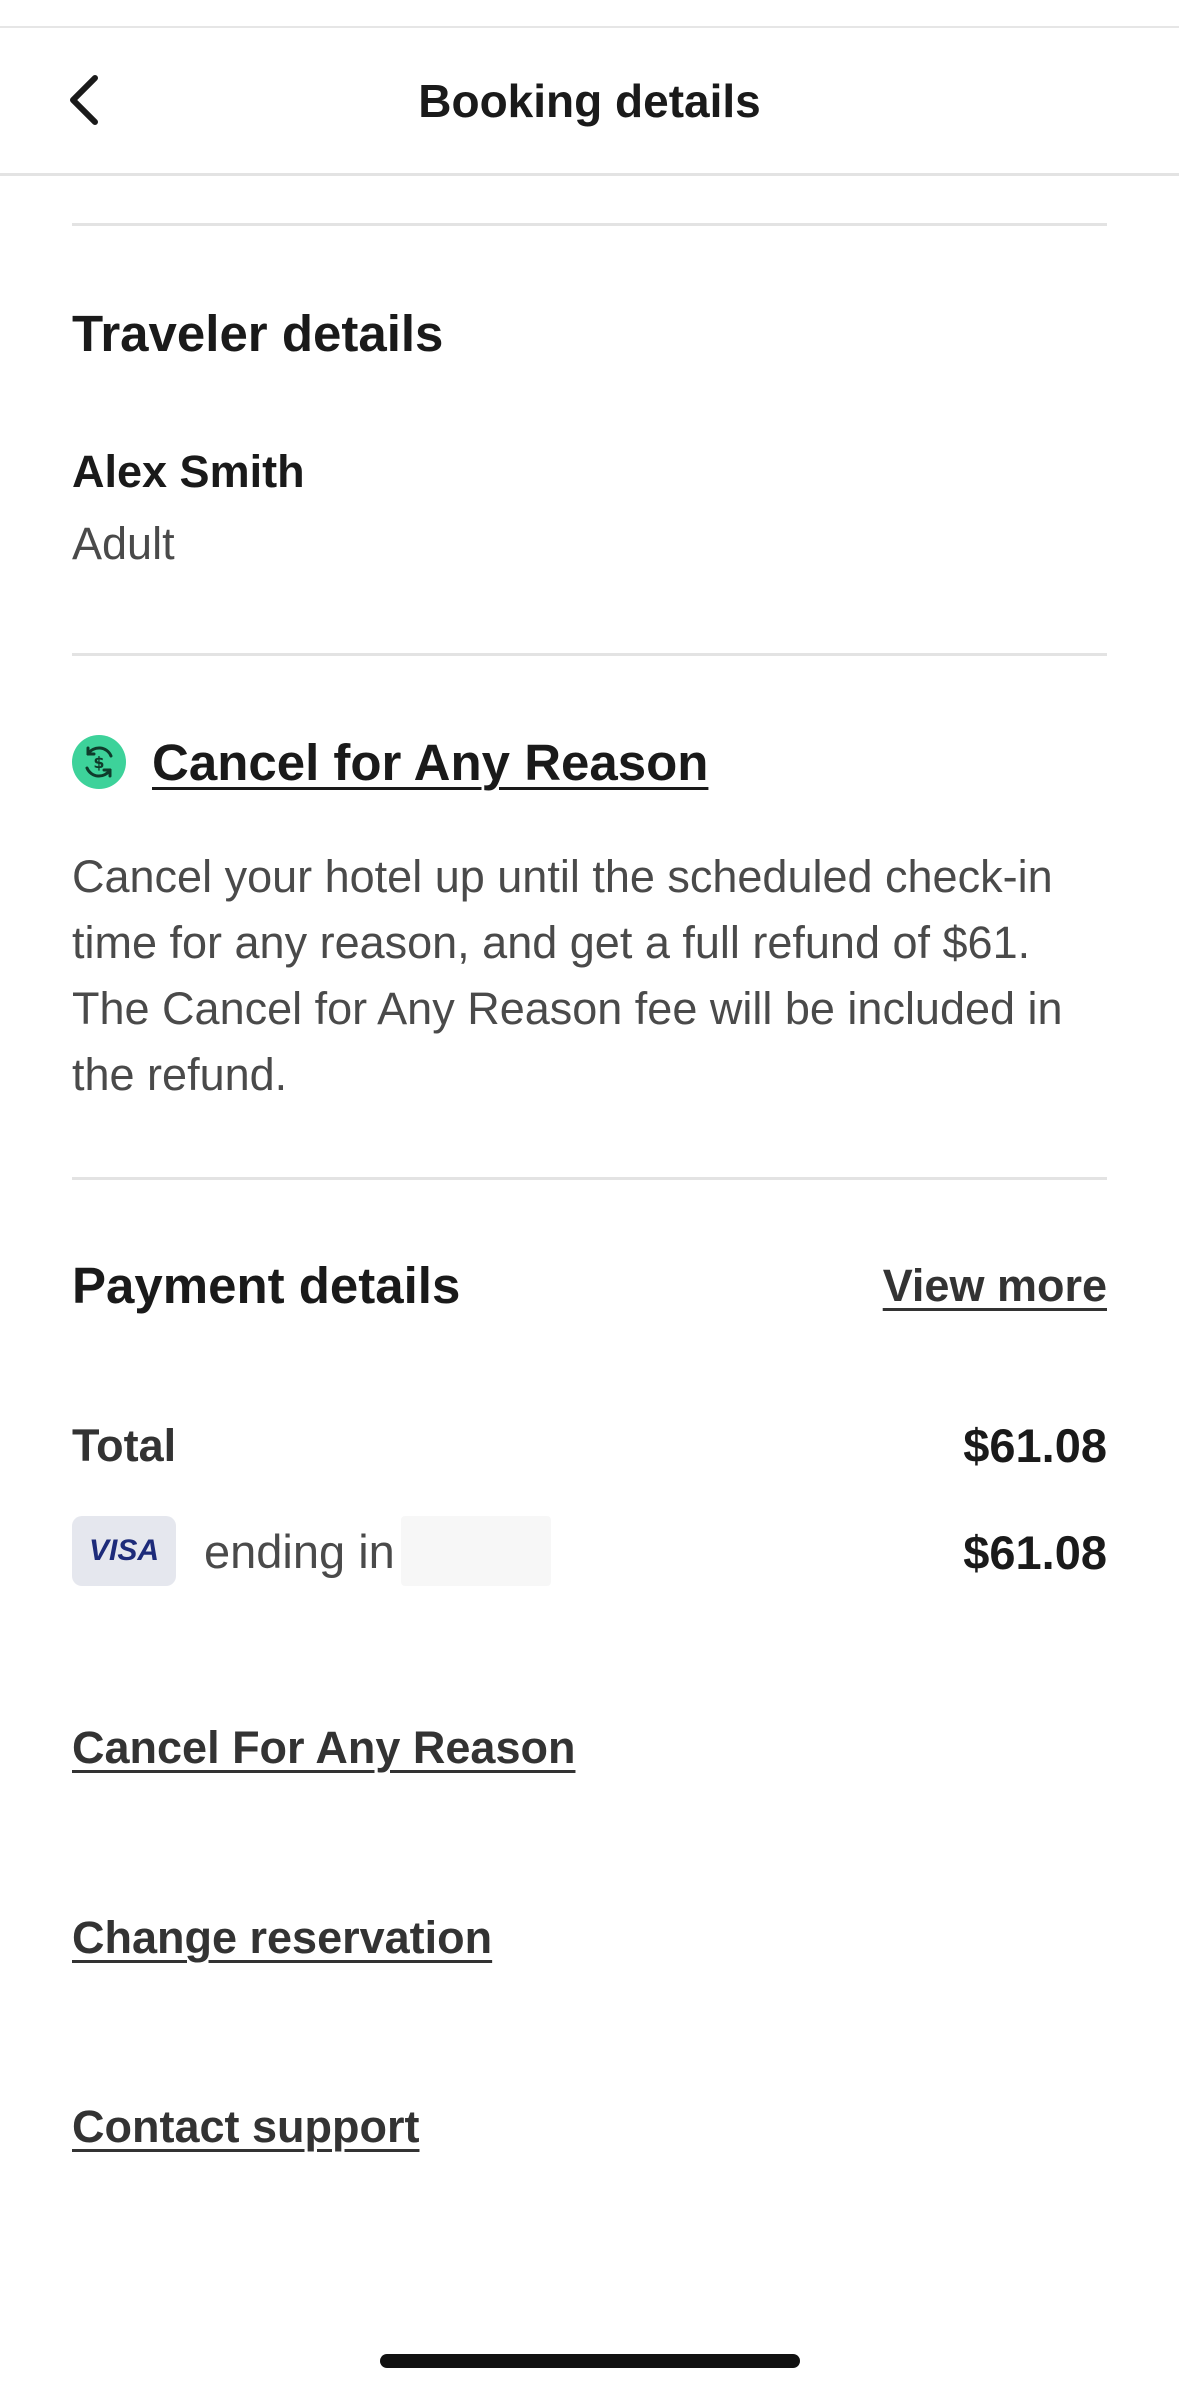 Image resolution: width=1179 pixels, height=2396 pixels. What do you see at coordinates (323, 1748) in the screenshot?
I see `cancel-for-any-reason-action: Cancel For Any Reason` at bounding box center [323, 1748].